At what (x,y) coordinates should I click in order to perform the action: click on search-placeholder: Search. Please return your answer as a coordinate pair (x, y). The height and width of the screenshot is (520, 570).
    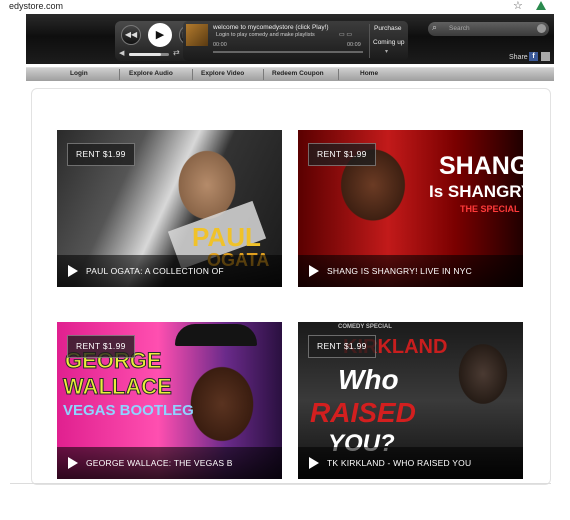
    Looking at the image, I should click on (459, 28).